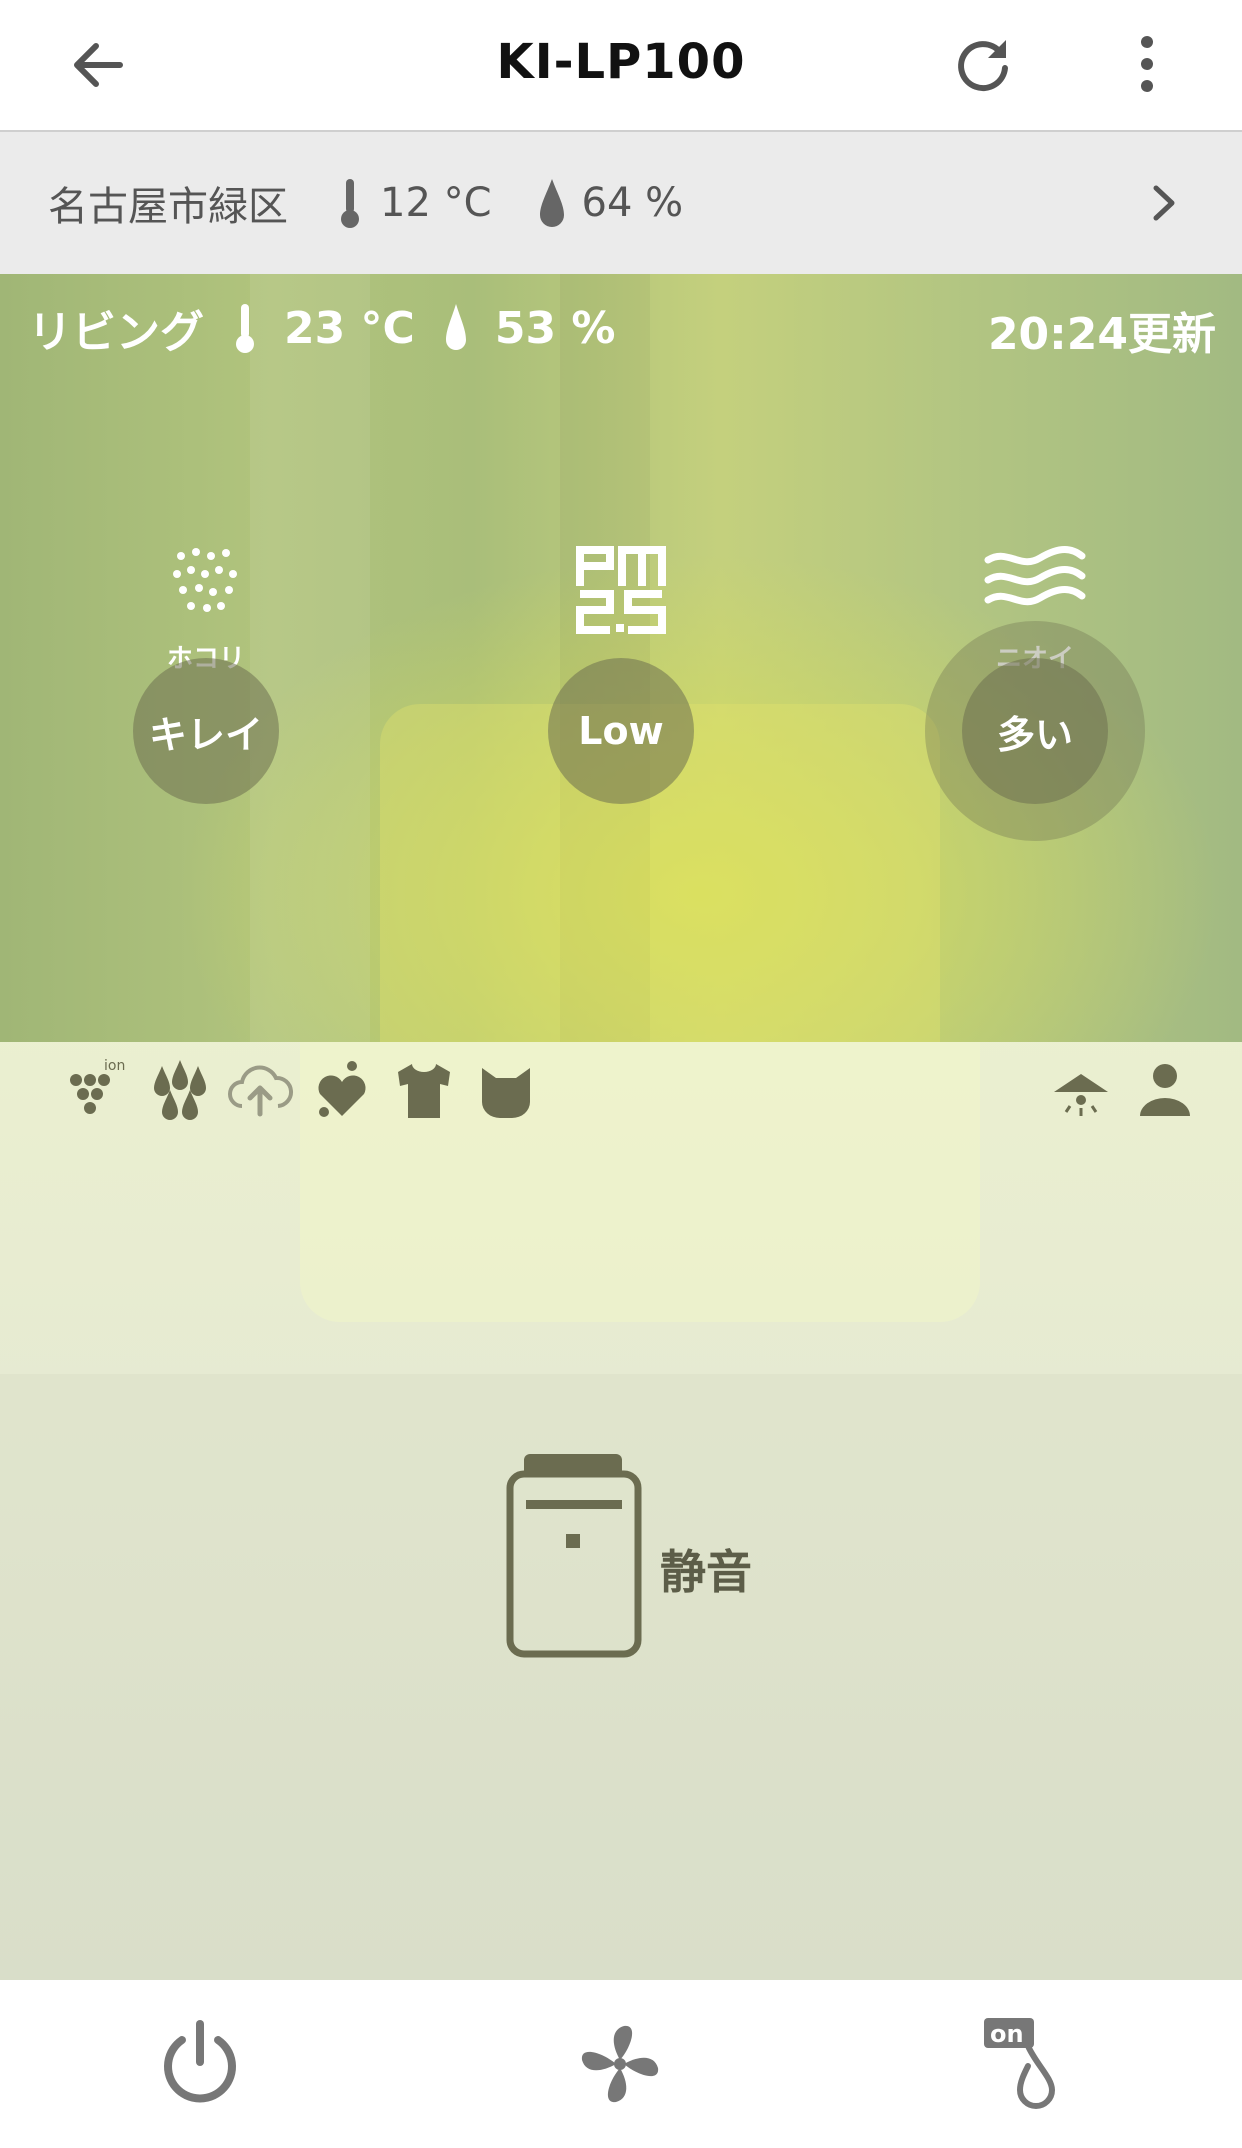  Describe the element at coordinates (506, 1093) in the screenshot. I see `cat-icon` at that location.